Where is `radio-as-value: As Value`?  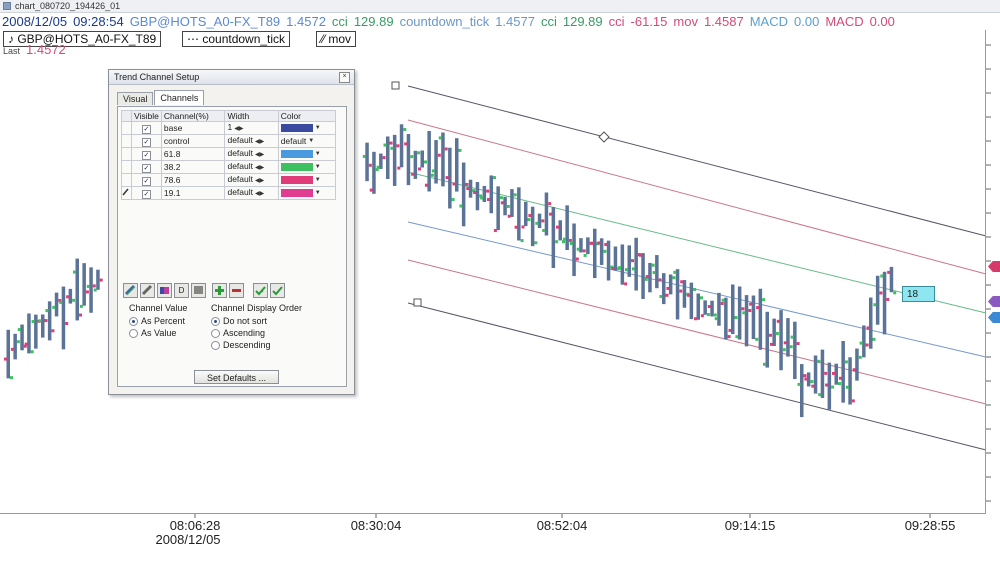
radio-as-value: As Value is located at coordinates (152, 333).